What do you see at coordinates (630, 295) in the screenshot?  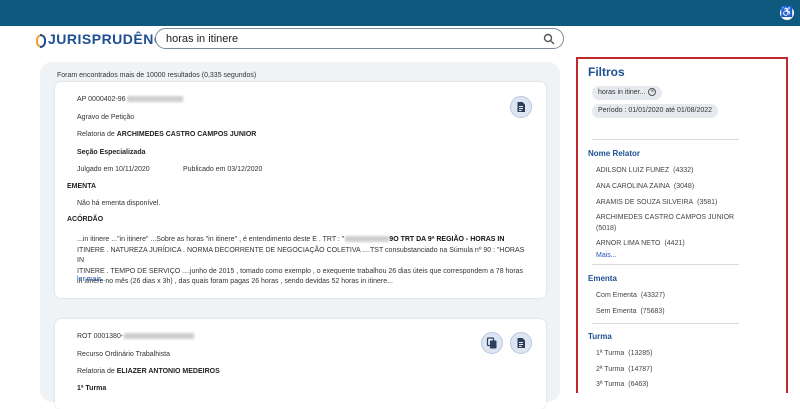 I see `filter-item-ementa: Com Ementa (43327)` at bounding box center [630, 295].